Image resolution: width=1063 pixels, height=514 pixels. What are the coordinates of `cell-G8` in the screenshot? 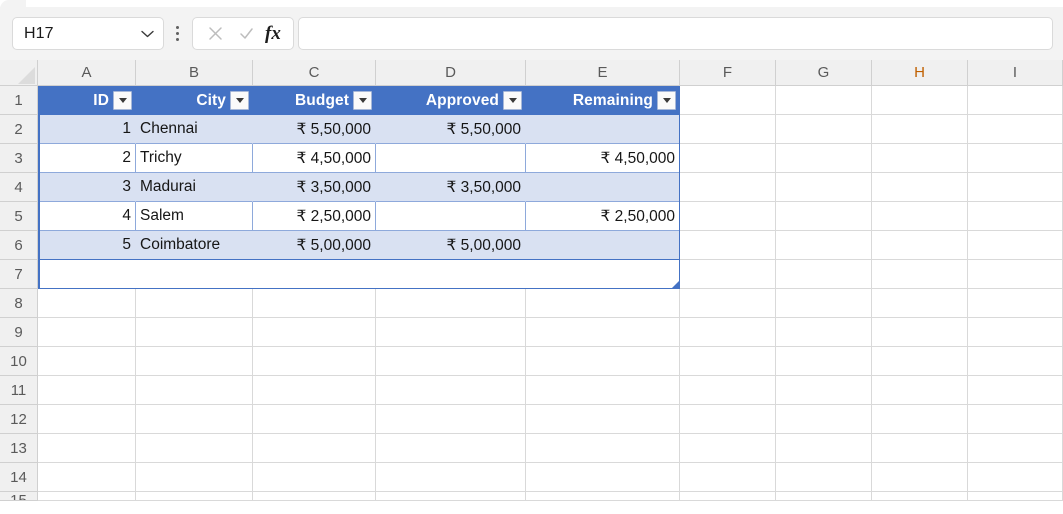 It's located at (824, 303).